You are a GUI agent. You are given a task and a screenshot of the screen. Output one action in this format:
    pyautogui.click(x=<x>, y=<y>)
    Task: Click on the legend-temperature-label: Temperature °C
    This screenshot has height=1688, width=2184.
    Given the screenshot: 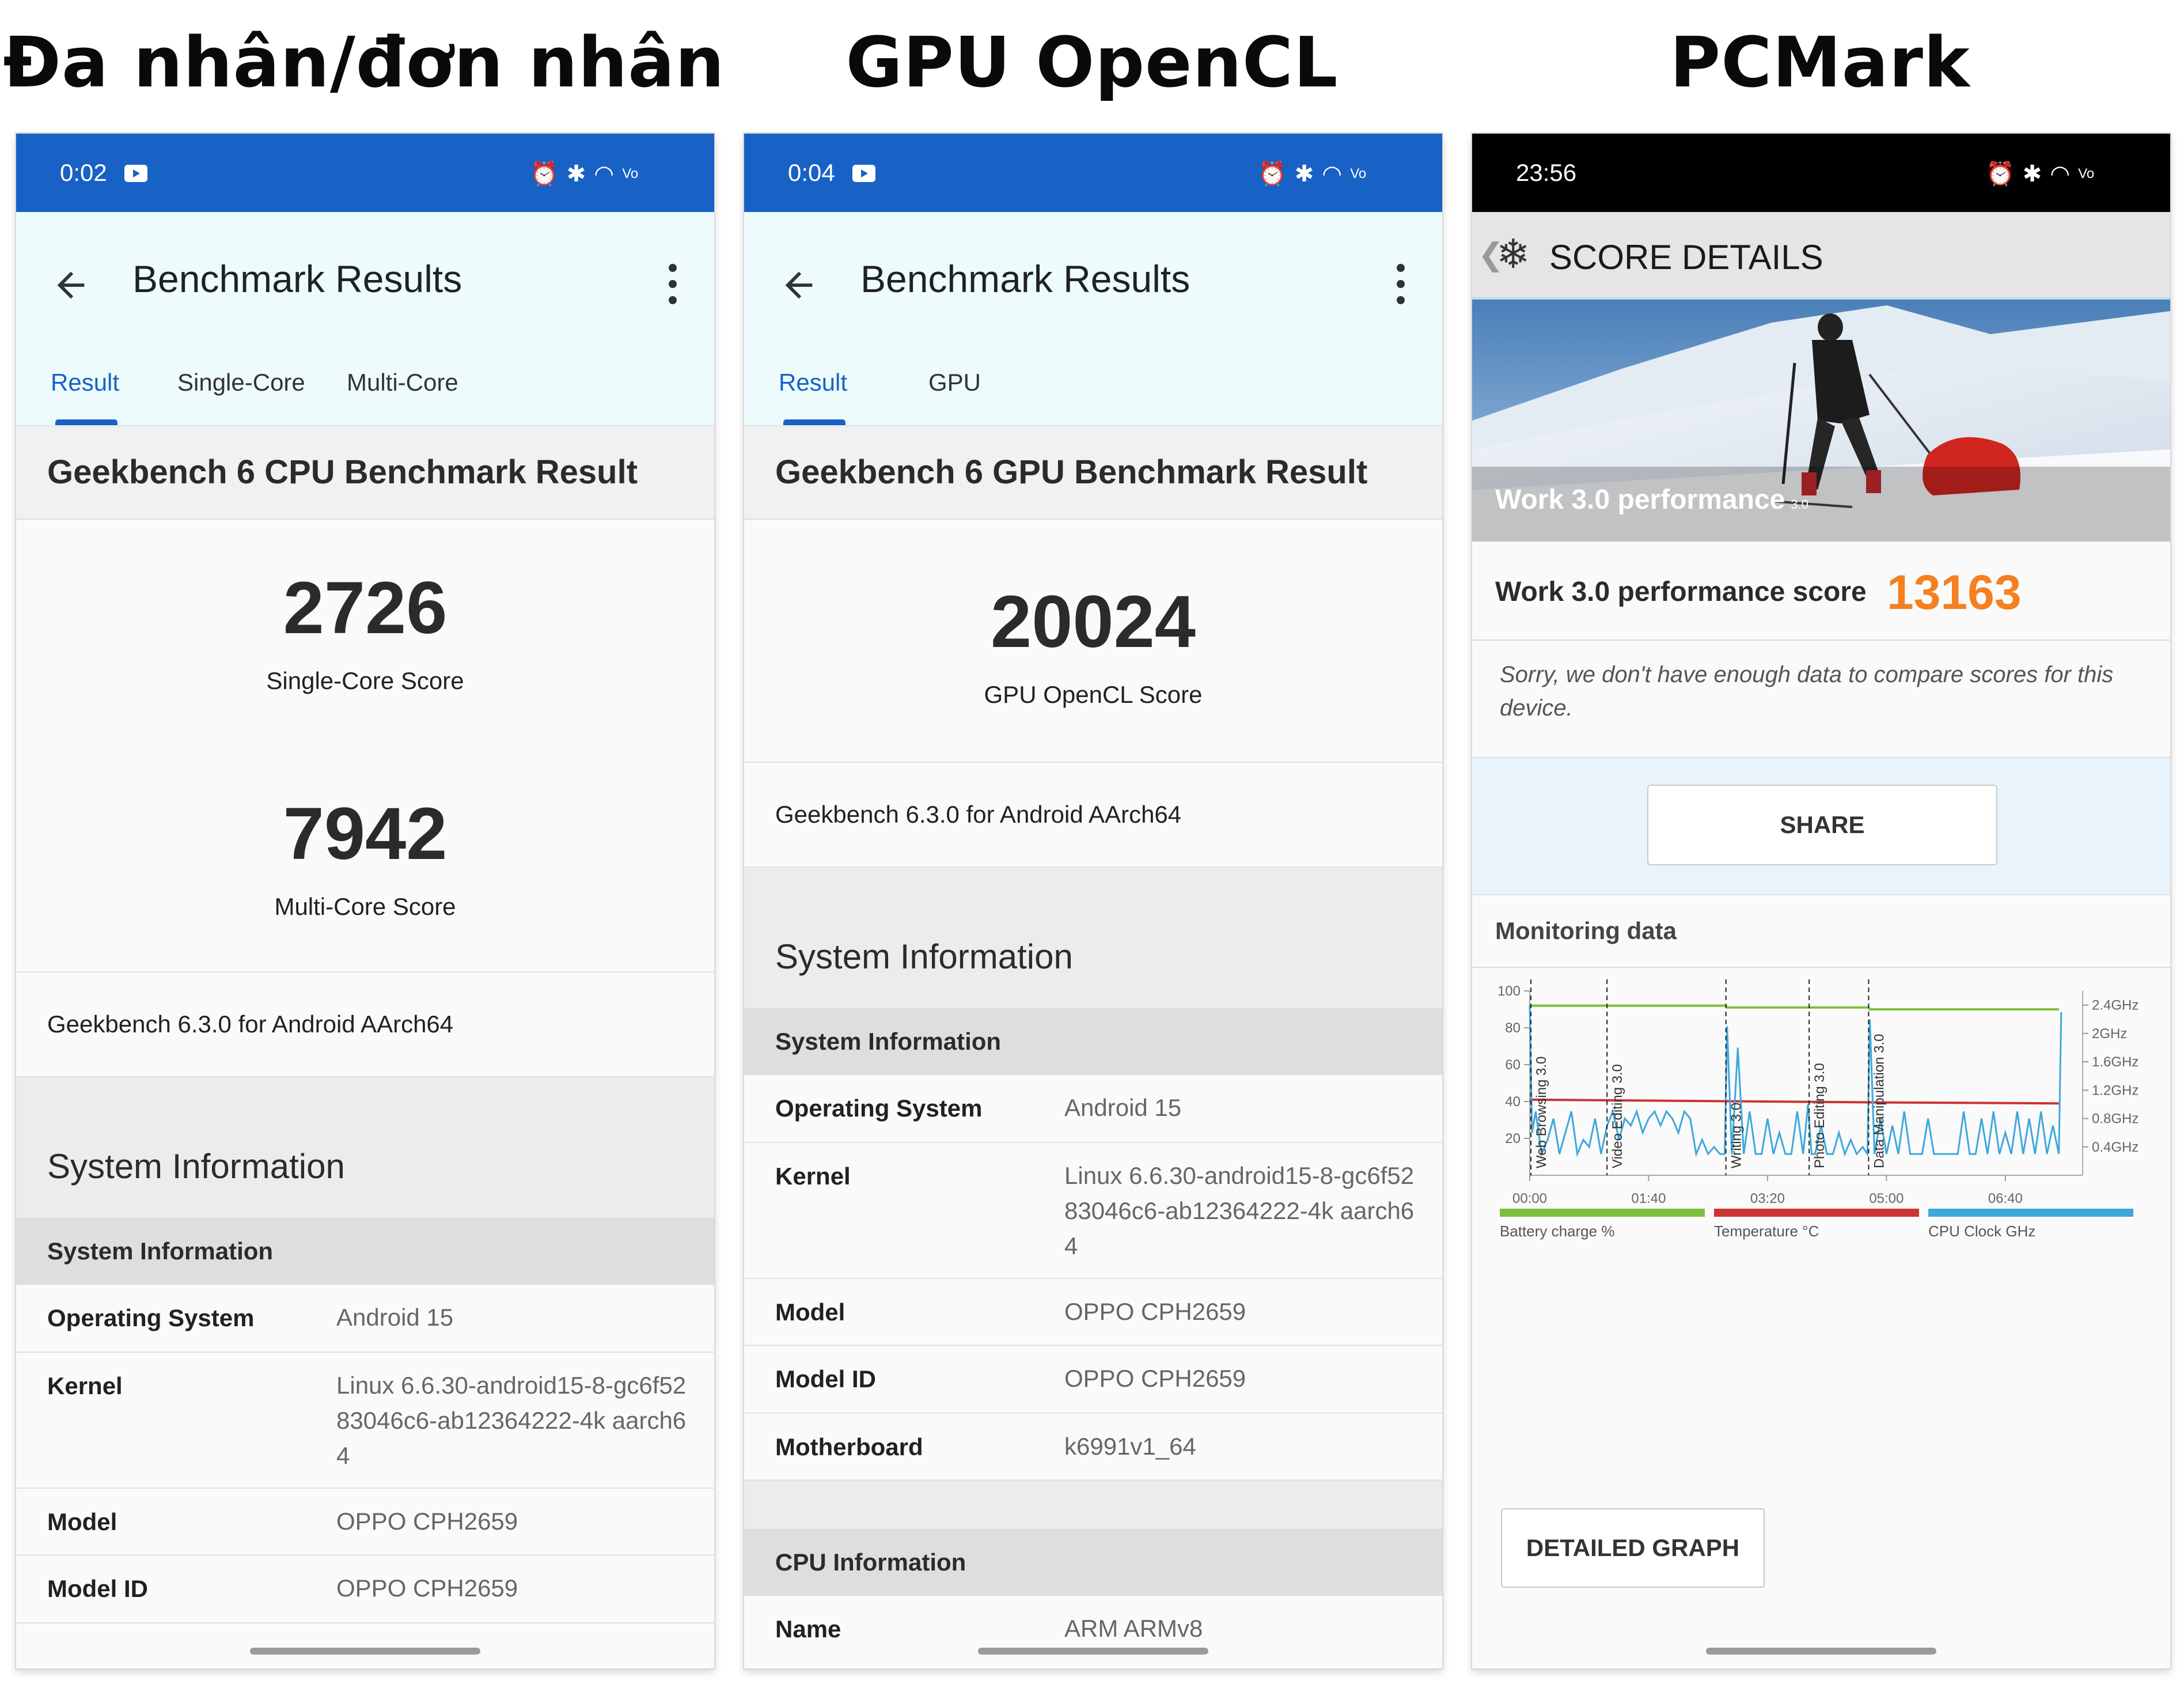 What is the action you would take?
    pyautogui.click(x=1766, y=1231)
    